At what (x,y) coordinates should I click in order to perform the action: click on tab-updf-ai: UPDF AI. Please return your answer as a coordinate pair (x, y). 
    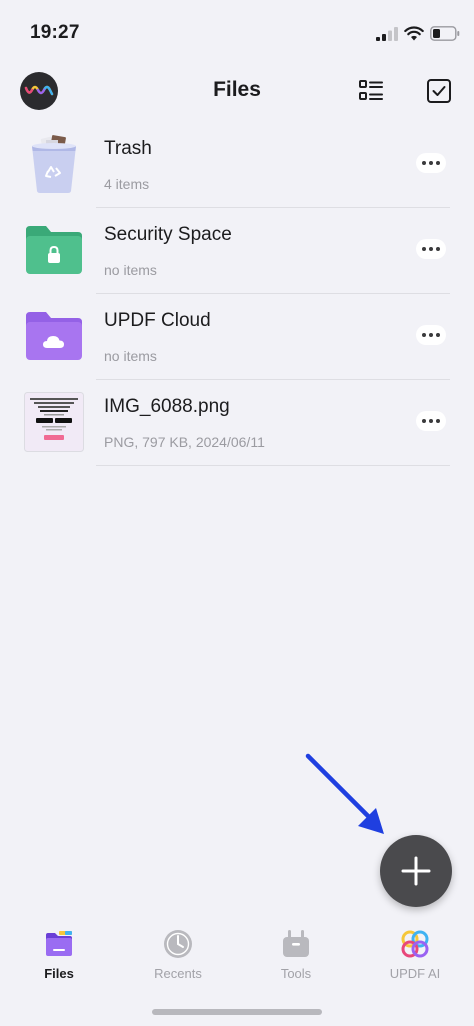
    Looking at the image, I should click on (415, 958).